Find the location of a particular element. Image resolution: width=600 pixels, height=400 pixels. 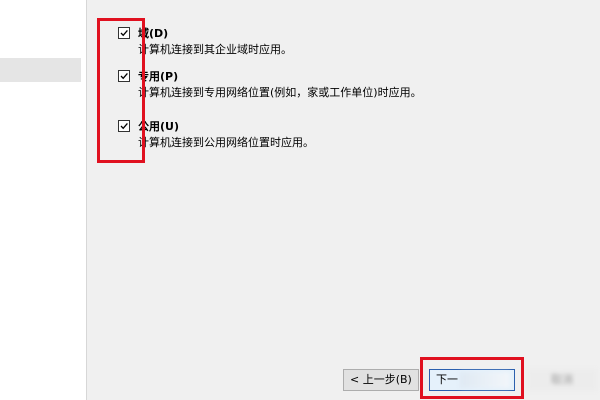

next-button-highlight-box is located at coordinates (472, 378).